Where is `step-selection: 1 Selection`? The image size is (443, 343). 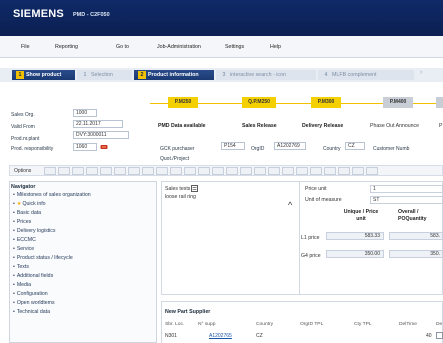 step-selection: 1 Selection is located at coordinates (104, 75).